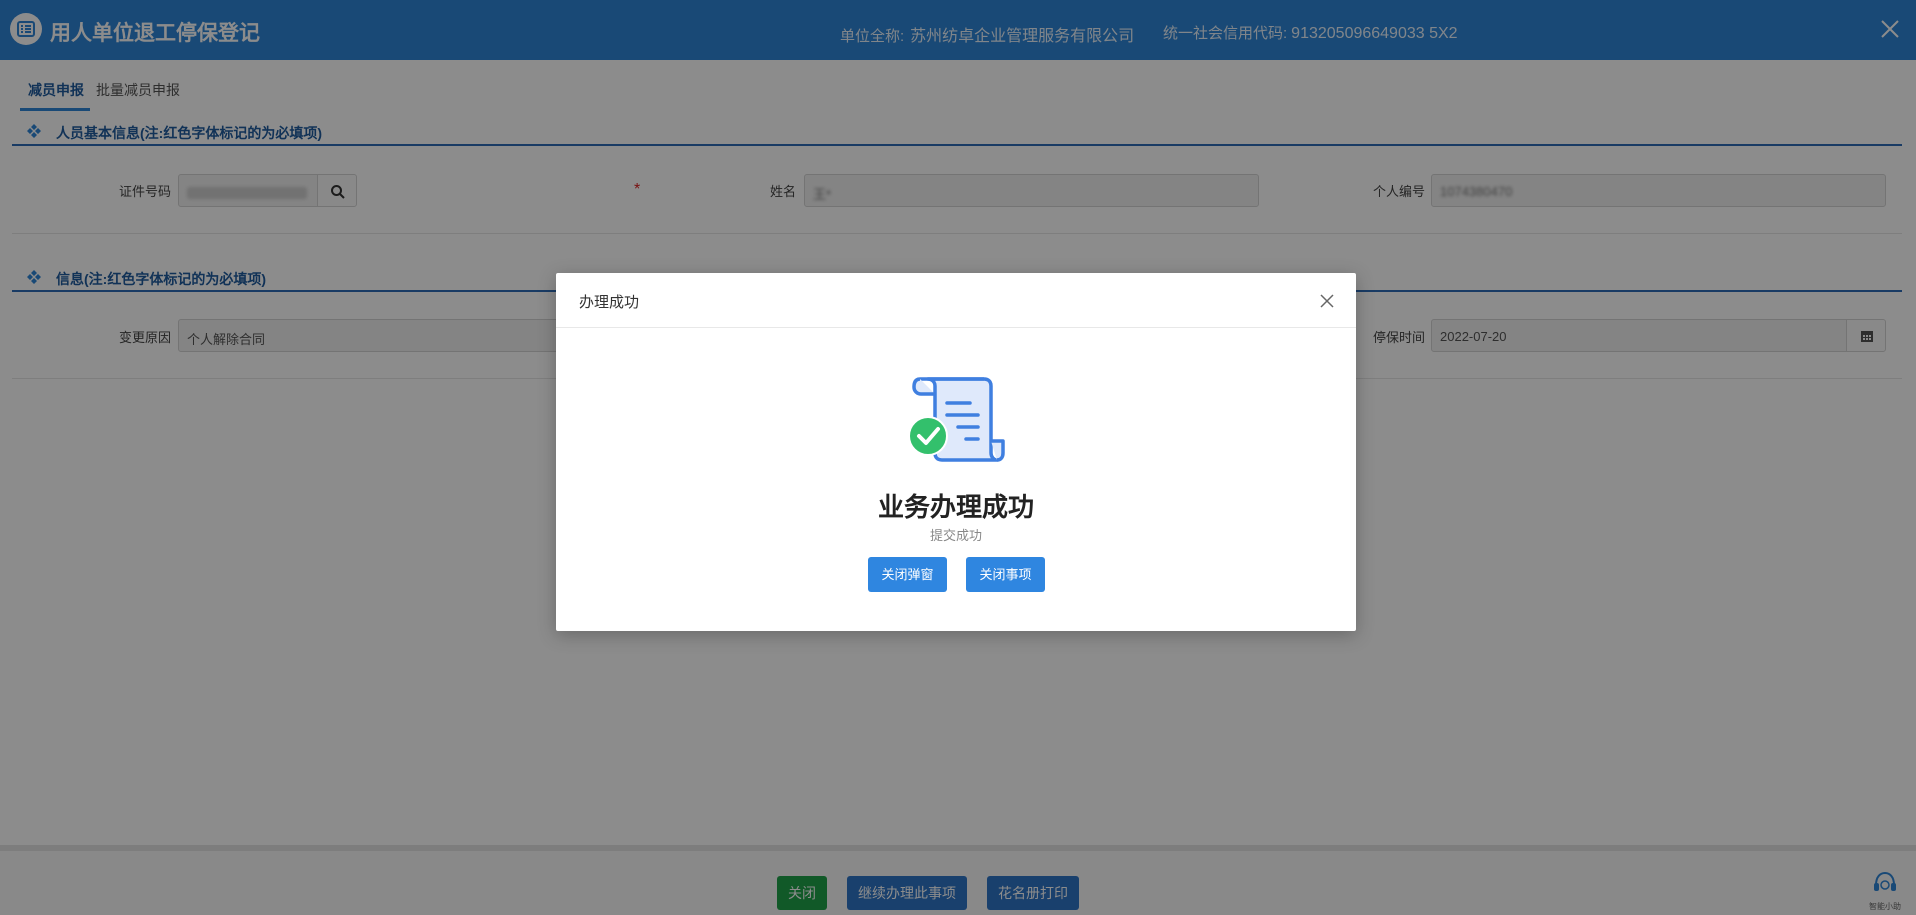  What do you see at coordinates (956, 300) in the screenshot?
I see `dialog-header: 办理成功` at bounding box center [956, 300].